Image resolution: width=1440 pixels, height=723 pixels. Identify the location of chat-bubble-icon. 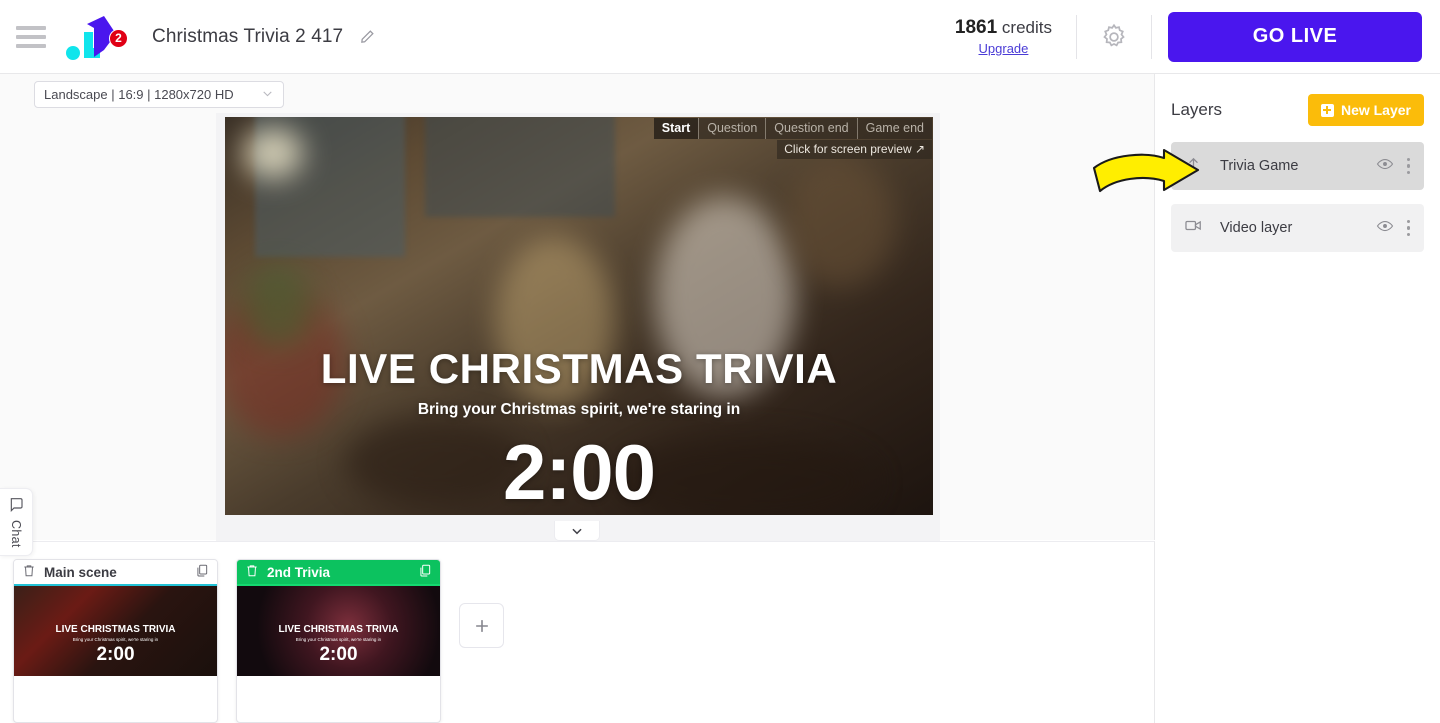
(16, 506).